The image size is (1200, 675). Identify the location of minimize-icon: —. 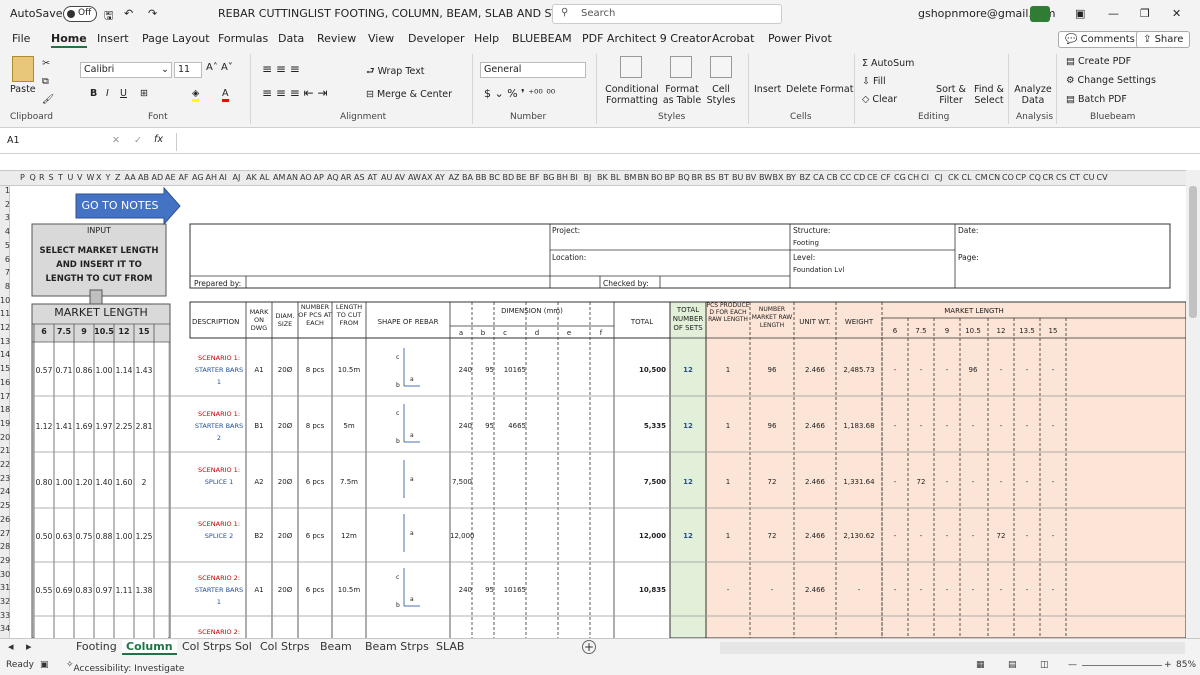
(1113, 13).